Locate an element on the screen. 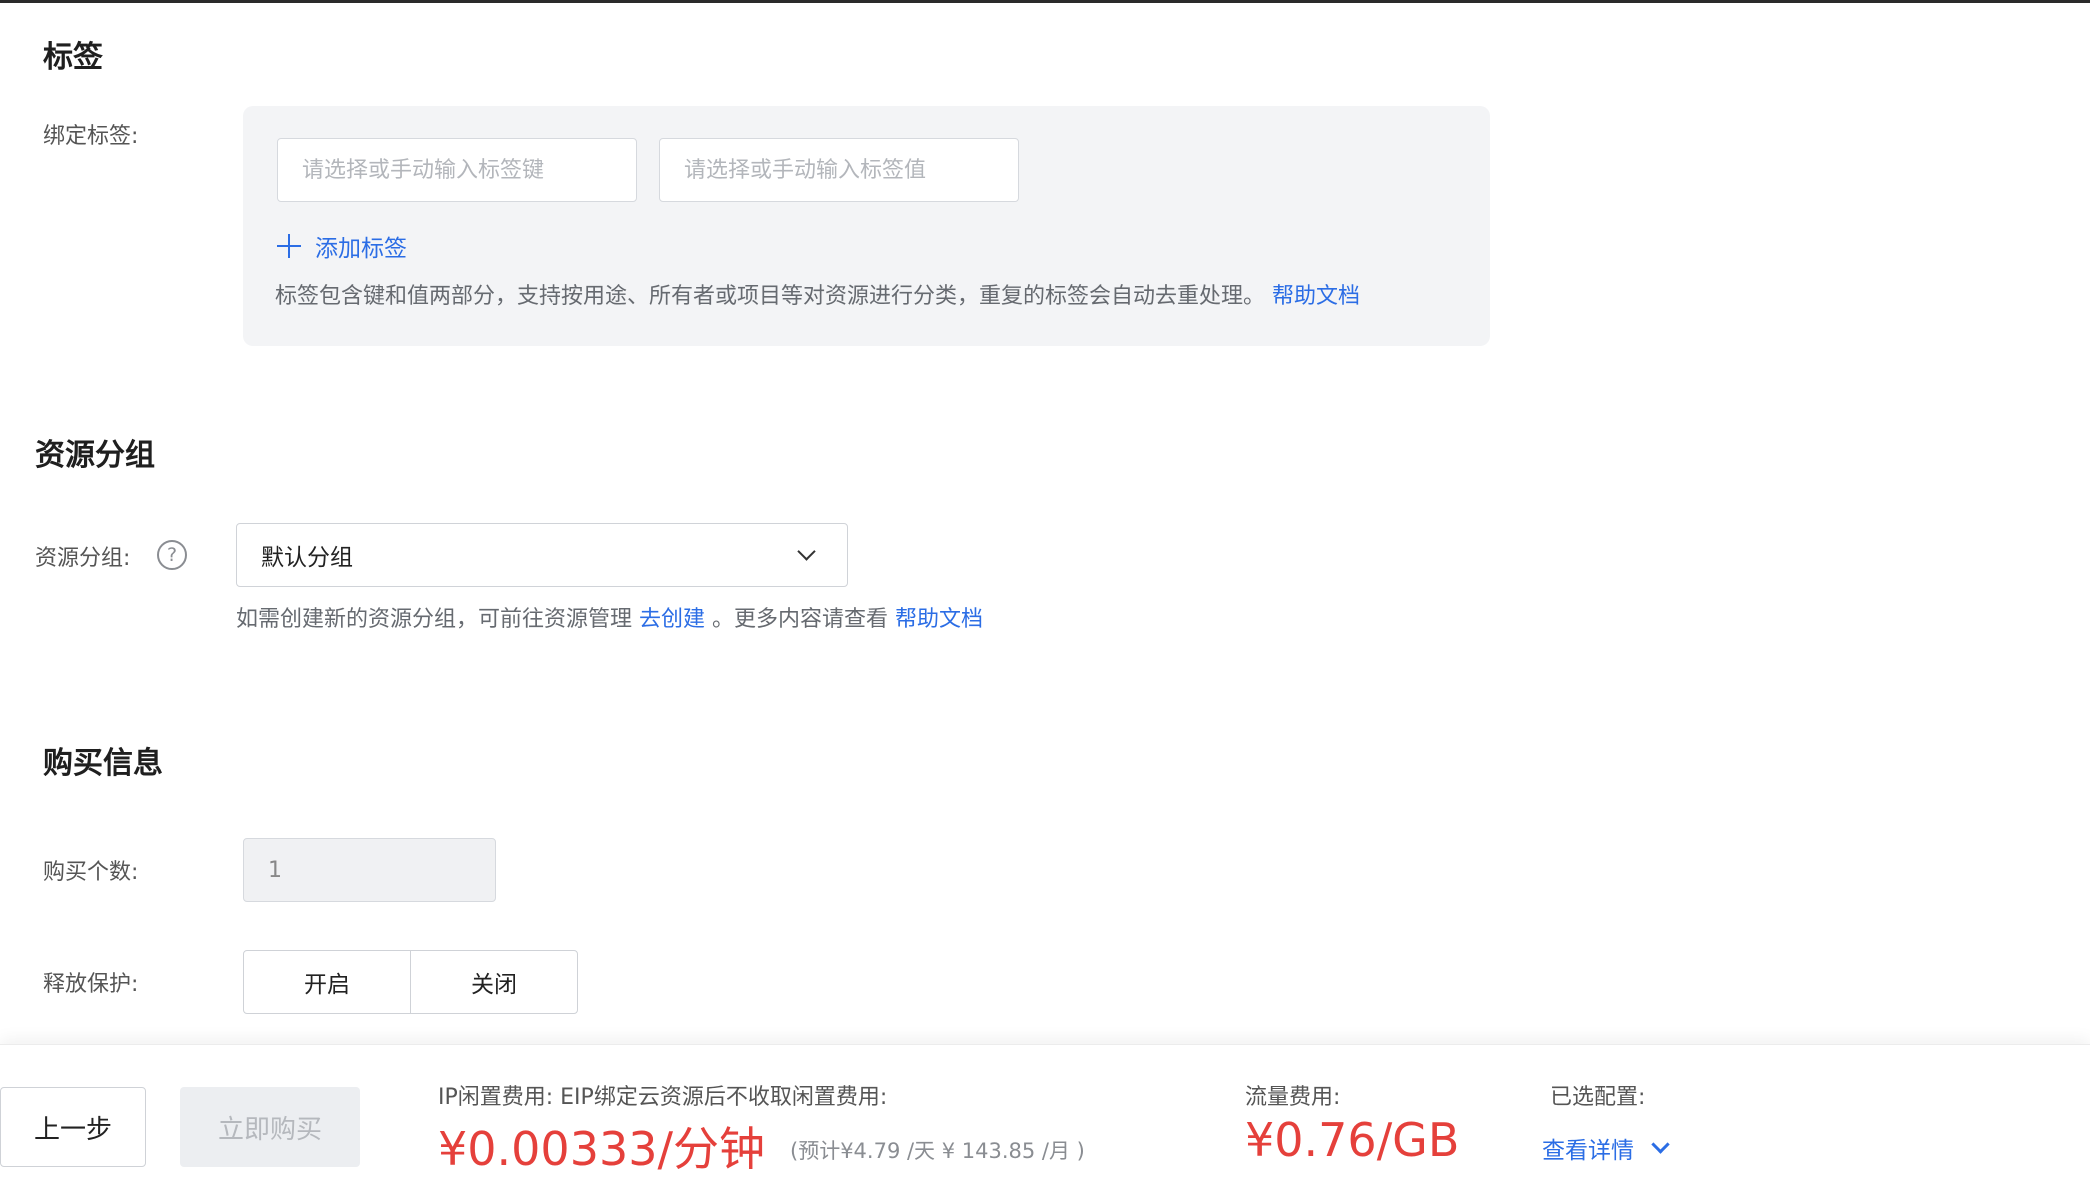  buy-now-button: 立即购买 is located at coordinates (270, 1127).